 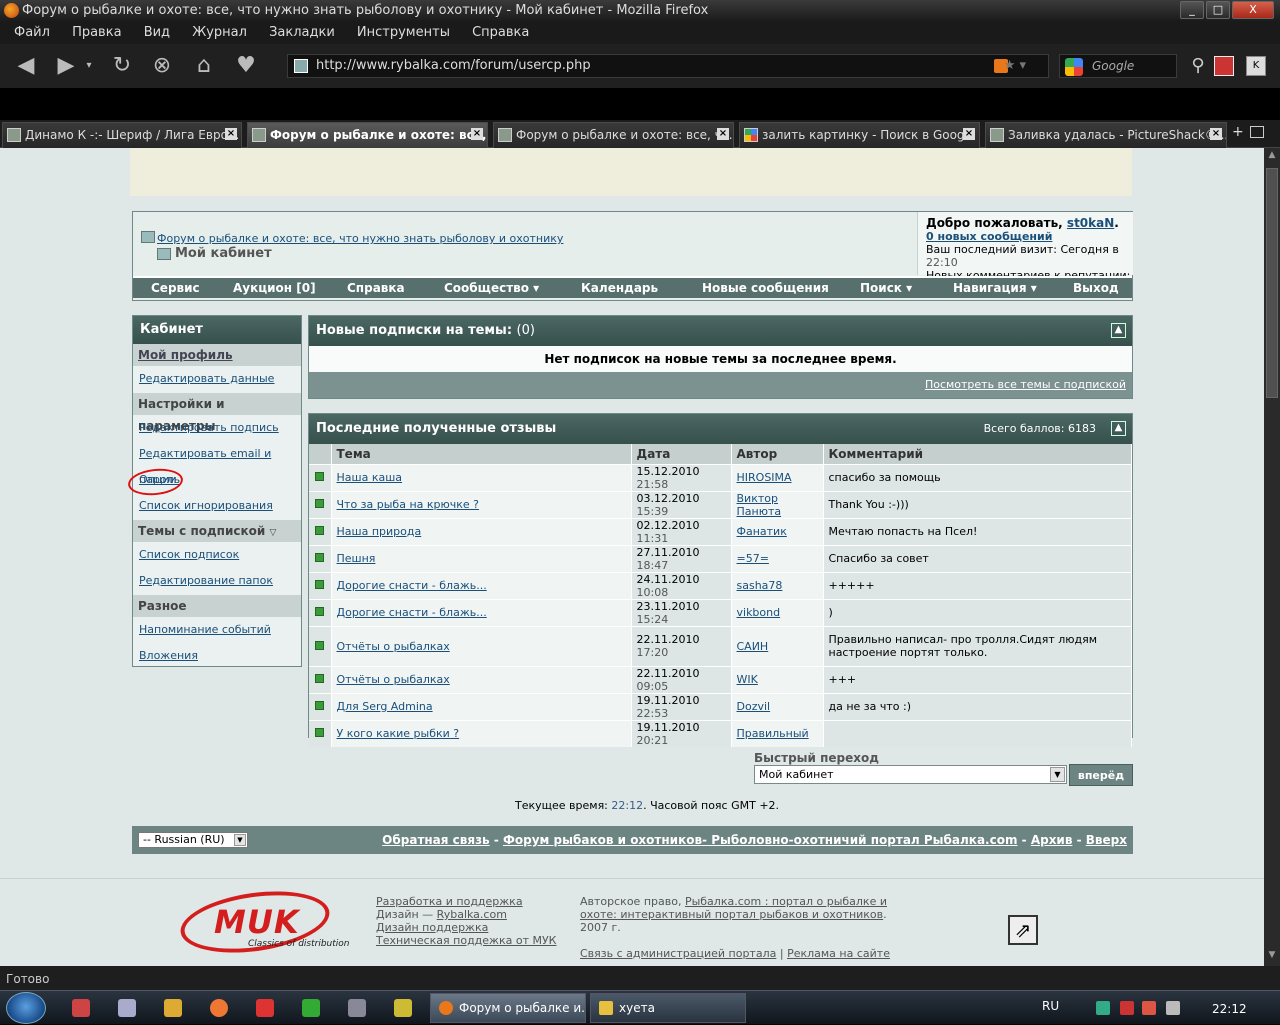 I want to click on nav-service: Сервис, so click(x=175, y=288).